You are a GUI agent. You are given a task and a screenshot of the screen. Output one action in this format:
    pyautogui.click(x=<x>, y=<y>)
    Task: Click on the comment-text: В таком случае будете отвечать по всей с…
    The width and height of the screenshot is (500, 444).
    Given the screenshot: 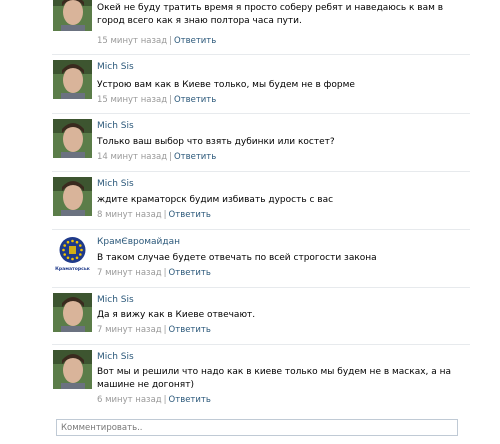 What is the action you would take?
    pyautogui.click(x=237, y=258)
    